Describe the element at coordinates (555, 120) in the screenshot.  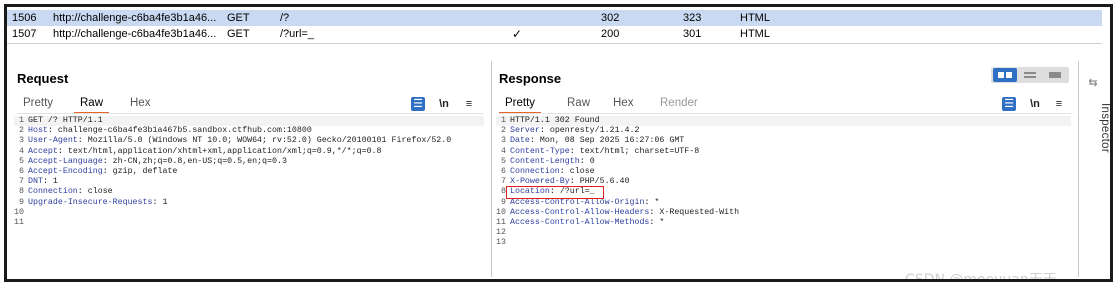
I see `code-text: HTTP/1.1 302 Found` at that location.